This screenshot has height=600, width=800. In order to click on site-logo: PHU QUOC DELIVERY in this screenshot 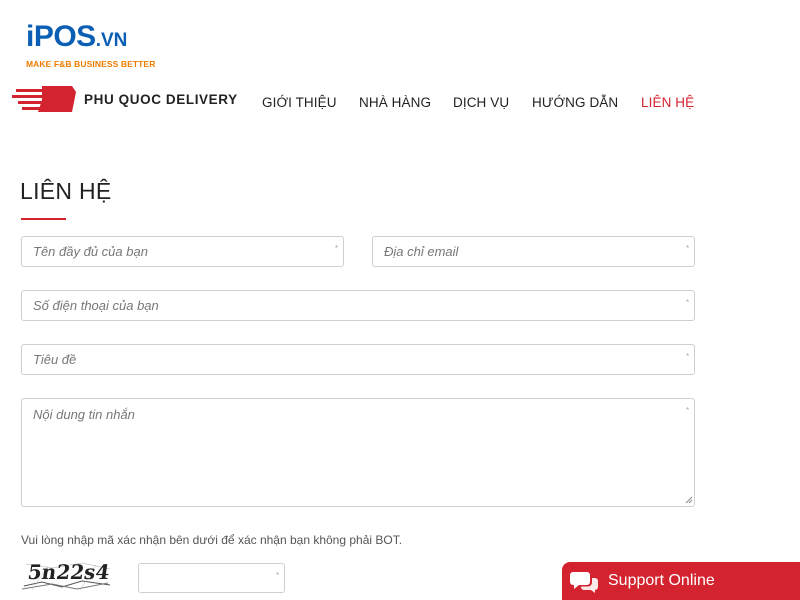, I will do `click(125, 99)`.